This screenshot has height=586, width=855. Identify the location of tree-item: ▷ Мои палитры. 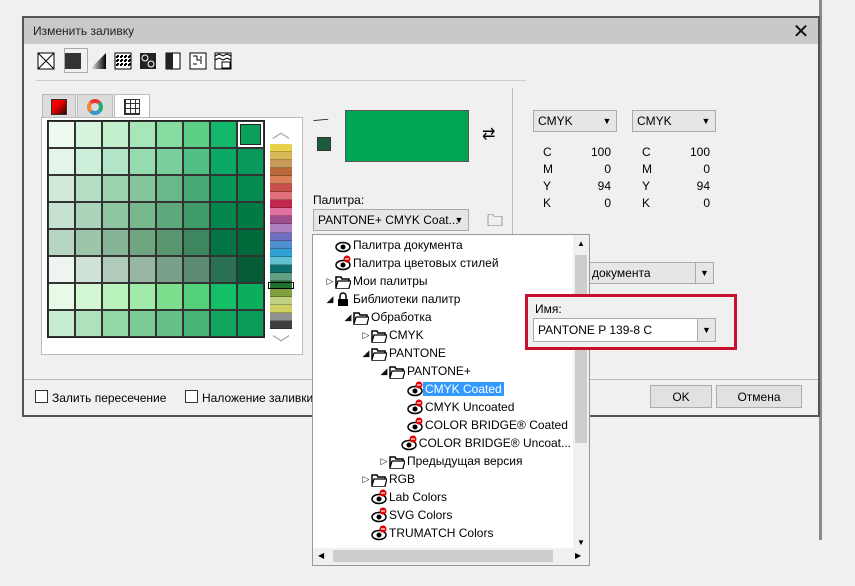
(443, 281).